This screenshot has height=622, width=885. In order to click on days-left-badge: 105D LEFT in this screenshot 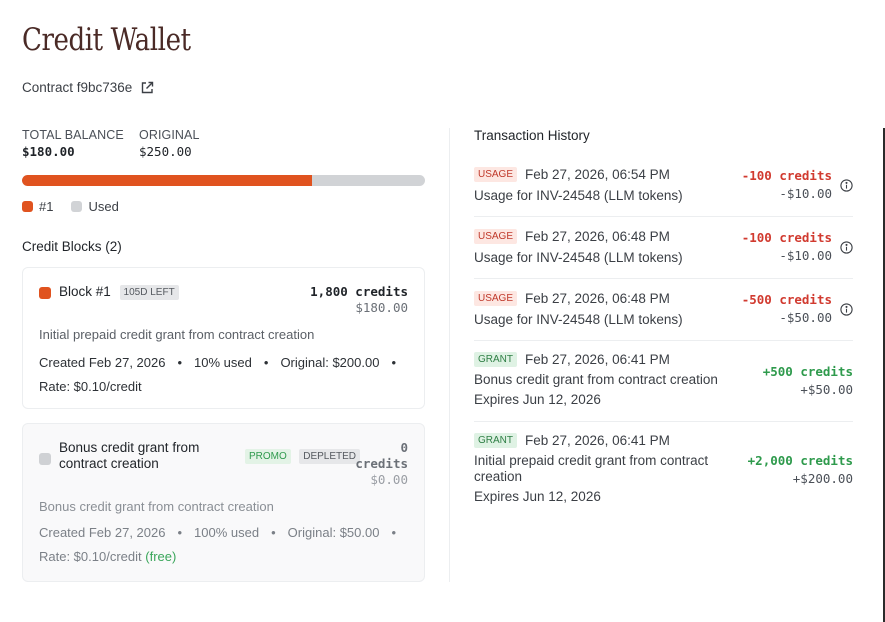, I will do `click(149, 292)`.